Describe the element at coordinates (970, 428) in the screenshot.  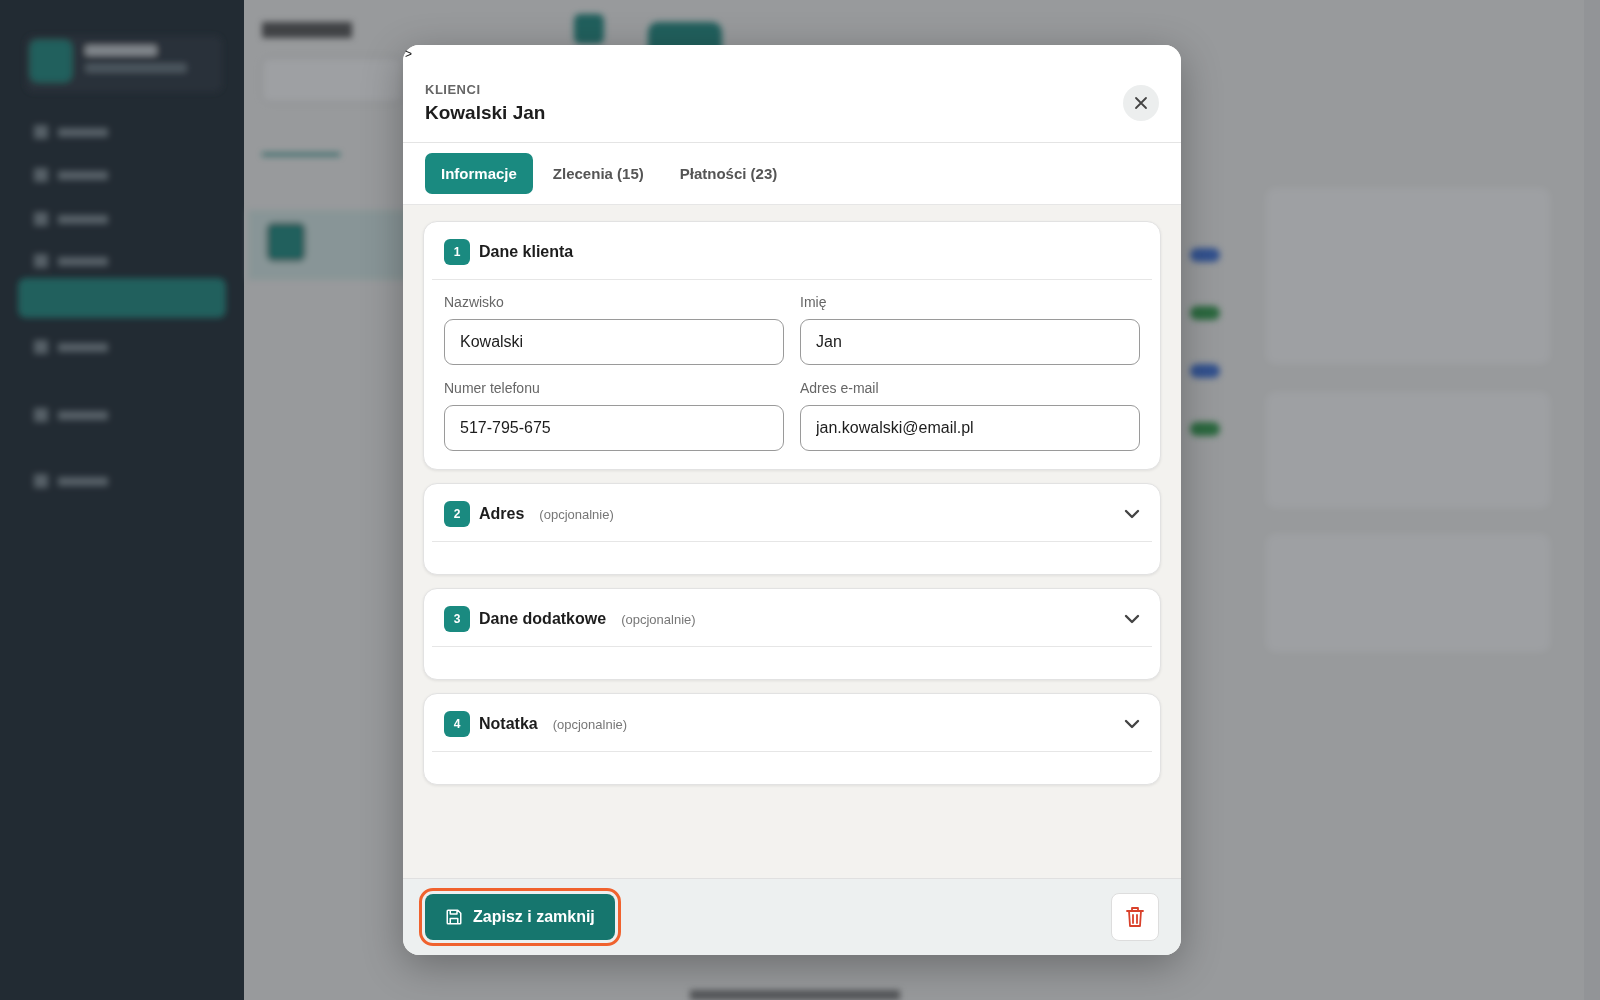
I see `input-field: jan.kowalski@email.pl` at that location.